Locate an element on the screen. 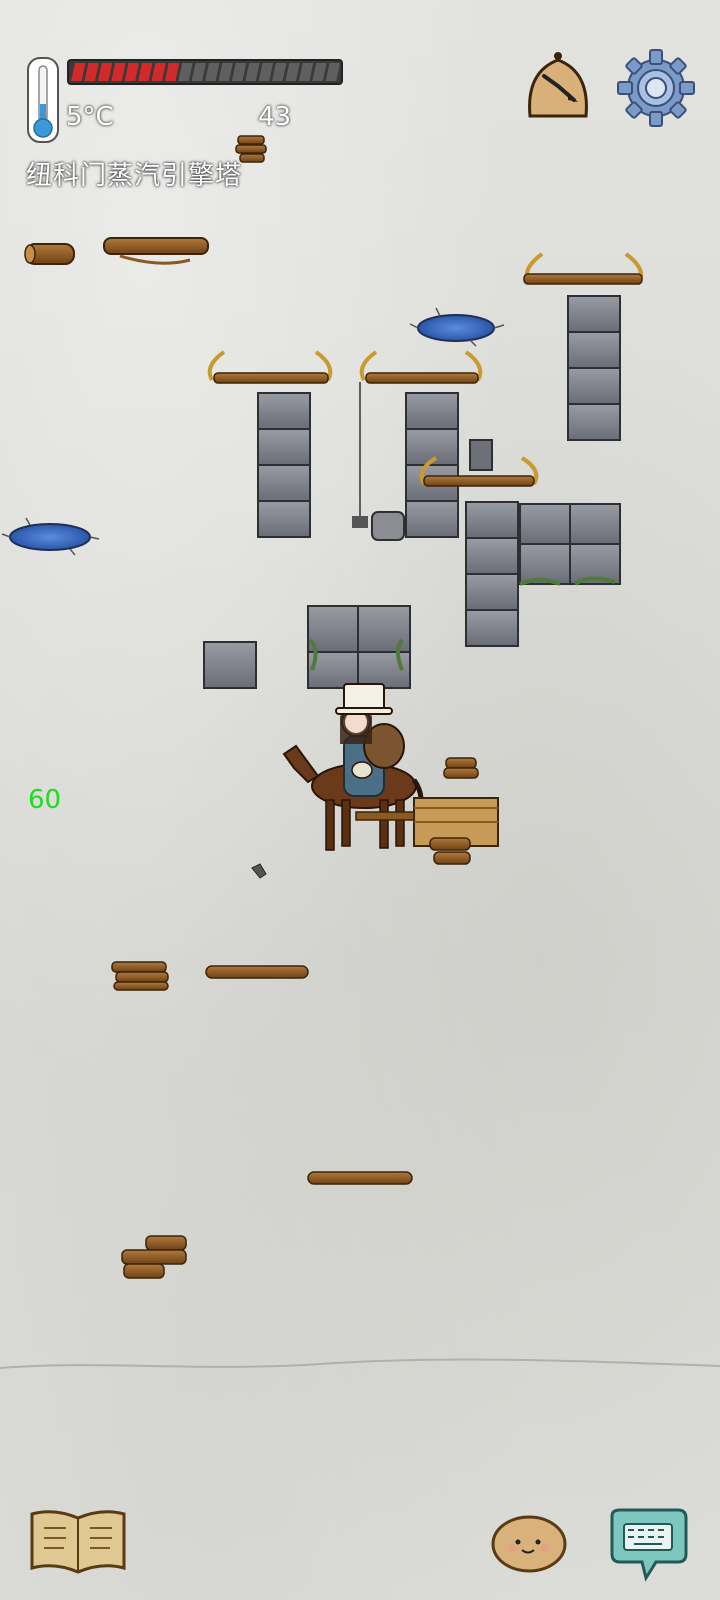 This screenshot has width=720, height=1600. keyboard-chat-icon is located at coordinates (648, 1546).